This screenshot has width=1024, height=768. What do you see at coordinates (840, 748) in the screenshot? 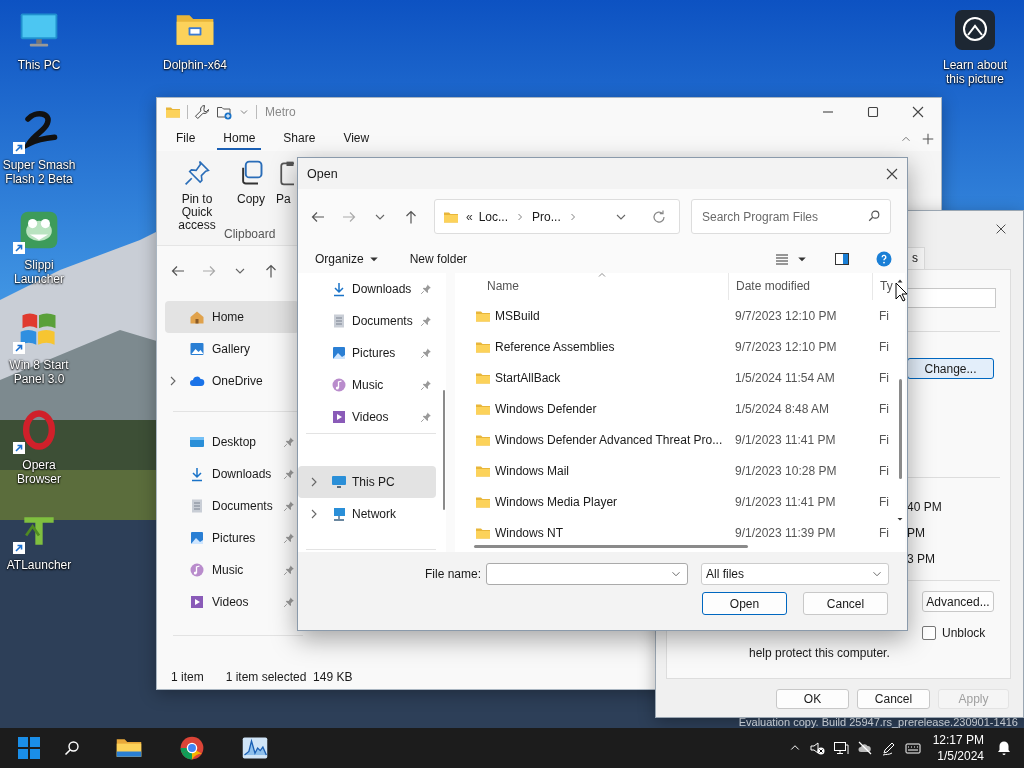
I see `monitor-icon` at bounding box center [840, 748].